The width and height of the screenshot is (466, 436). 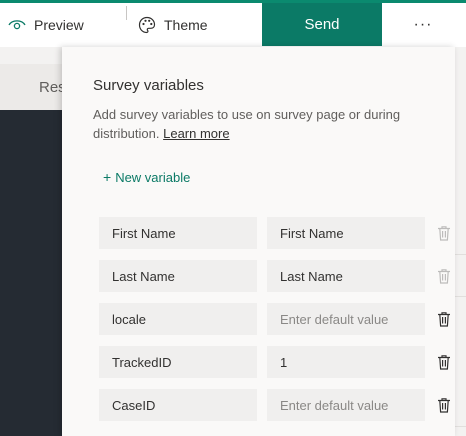 I want to click on theme-label: Theme, so click(x=186, y=25).